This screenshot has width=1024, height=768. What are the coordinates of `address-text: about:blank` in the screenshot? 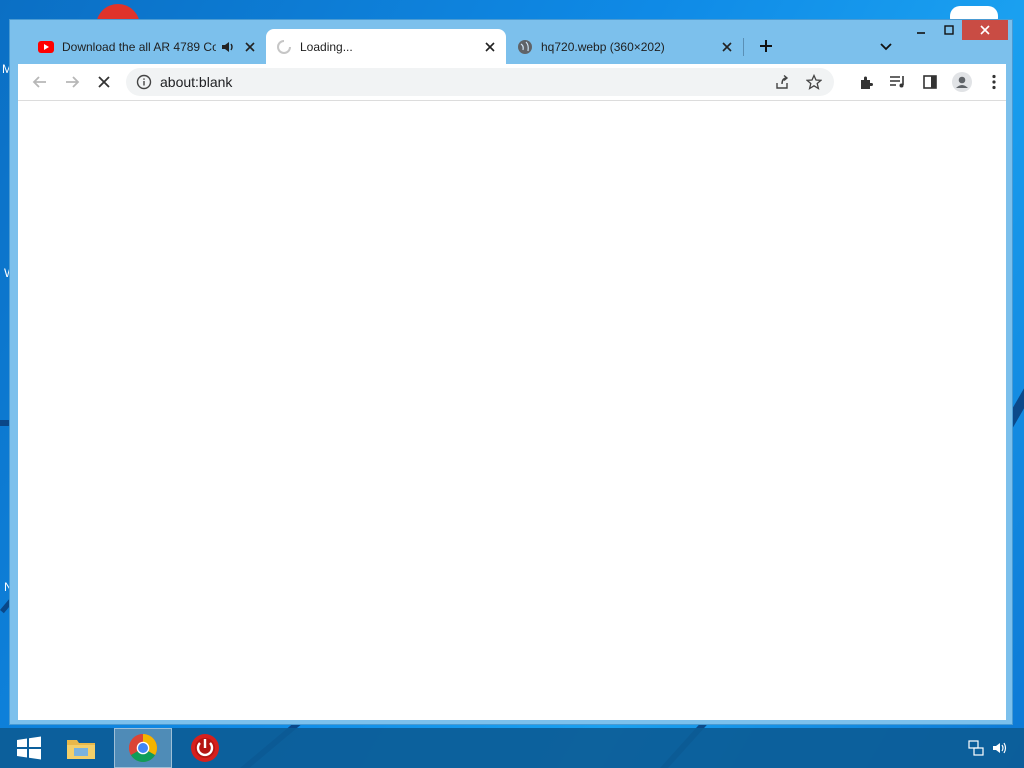 It's located at (196, 82).